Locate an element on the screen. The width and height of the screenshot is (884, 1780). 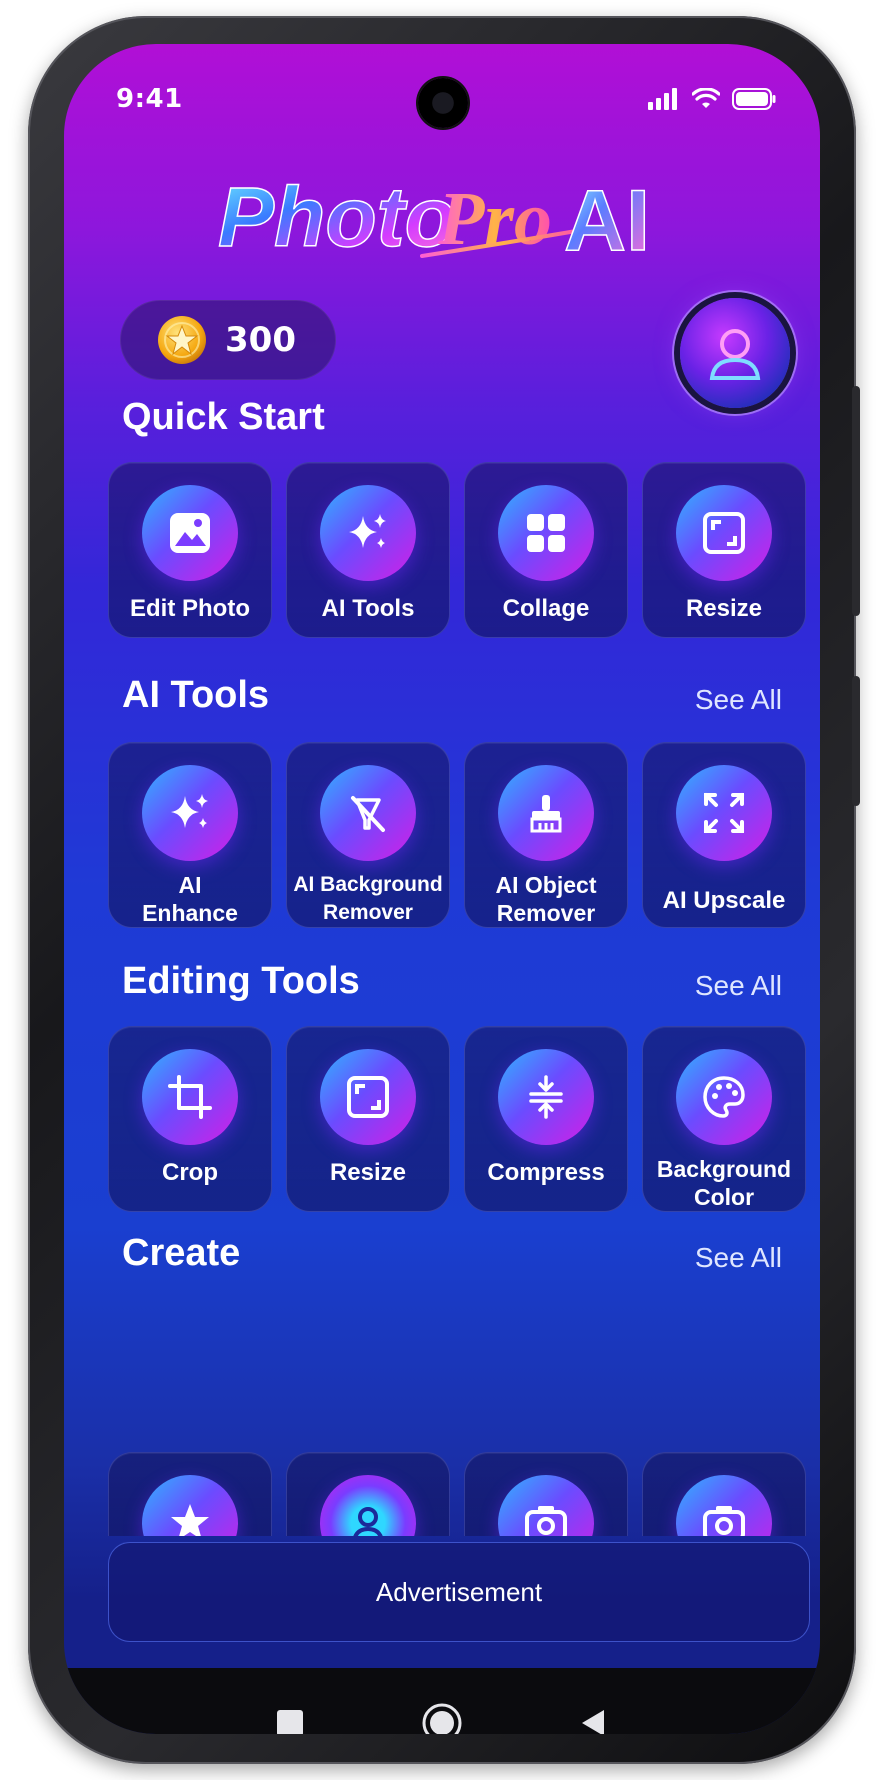
crop-tile: Crop is located at coordinates (190, 1119).